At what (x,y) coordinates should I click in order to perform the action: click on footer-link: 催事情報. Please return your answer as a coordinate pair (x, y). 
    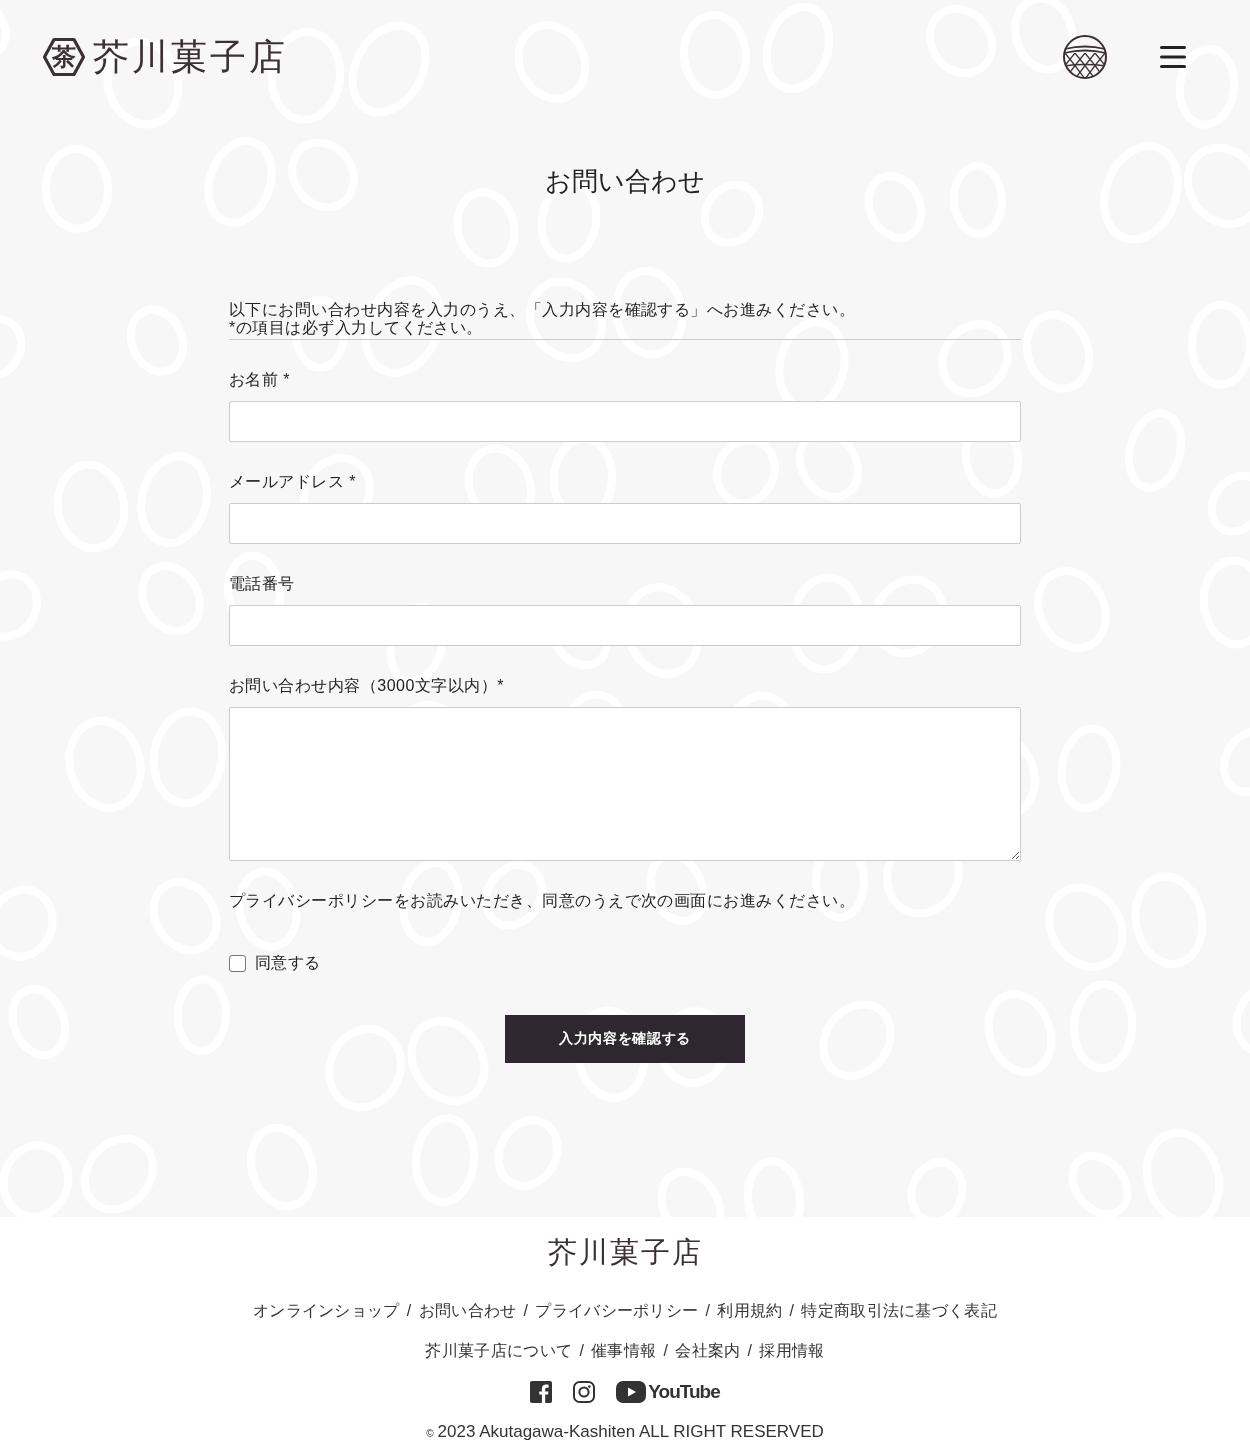
    Looking at the image, I should click on (624, 1350).